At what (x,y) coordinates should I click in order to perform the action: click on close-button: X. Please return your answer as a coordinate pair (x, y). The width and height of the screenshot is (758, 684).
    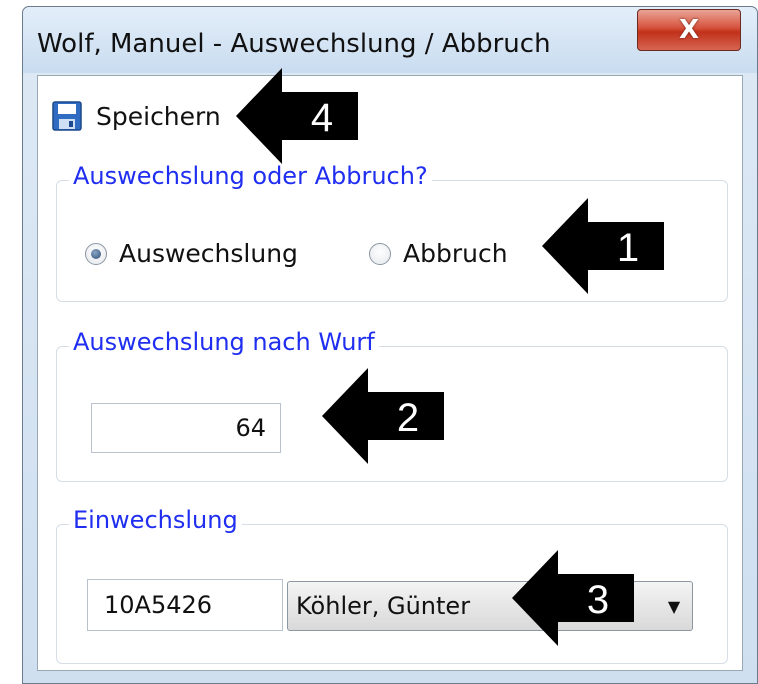
    Looking at the image, I should click on (689, 30).